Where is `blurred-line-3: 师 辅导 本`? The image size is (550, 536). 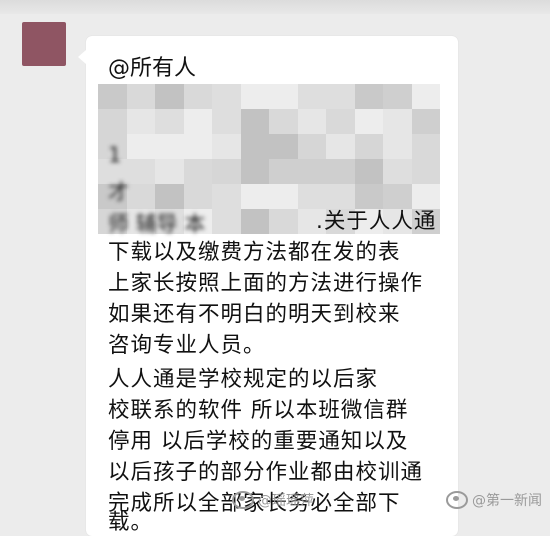
blurred-line-3: 师 辅导 本 is located at coordinates (157, 224).